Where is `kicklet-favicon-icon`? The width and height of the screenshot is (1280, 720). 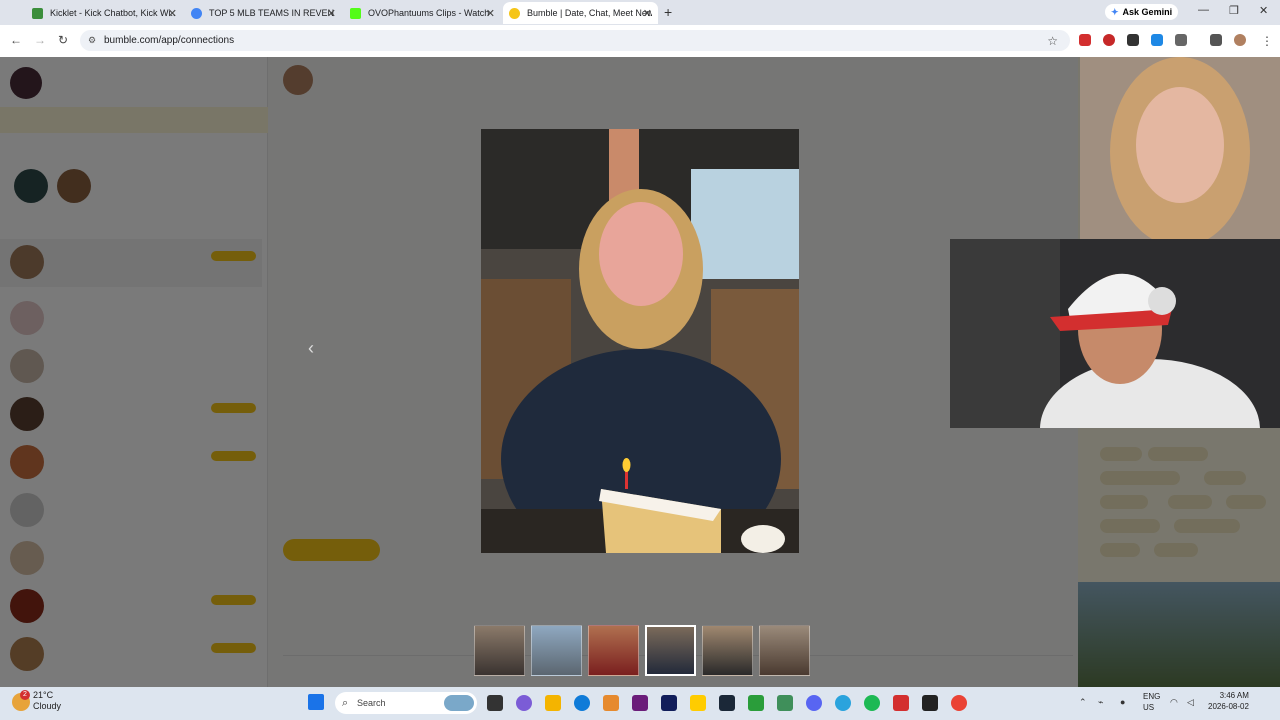
kicklet-favicon-icon is located at coordinates (37, 13).